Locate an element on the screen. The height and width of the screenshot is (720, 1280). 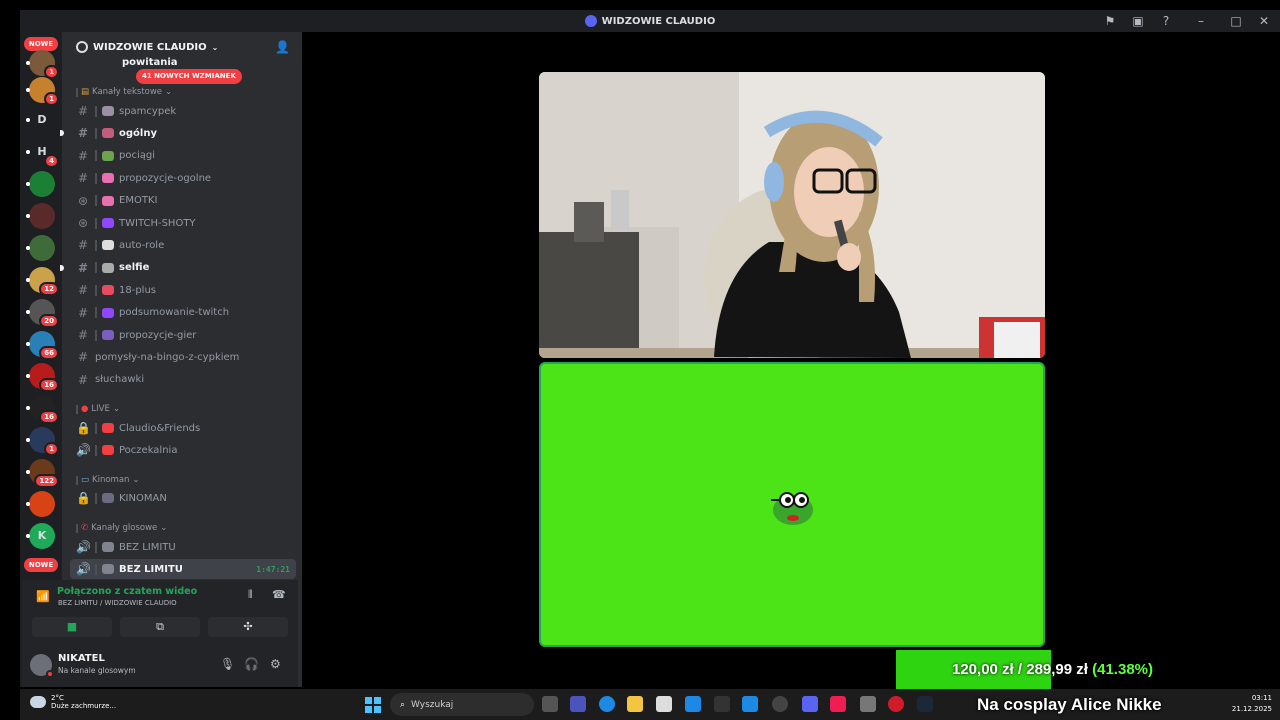
donation-goal-widget: 120,00 zł / 289,99 zł (41.38%) is located at coordinates (1088, 671).